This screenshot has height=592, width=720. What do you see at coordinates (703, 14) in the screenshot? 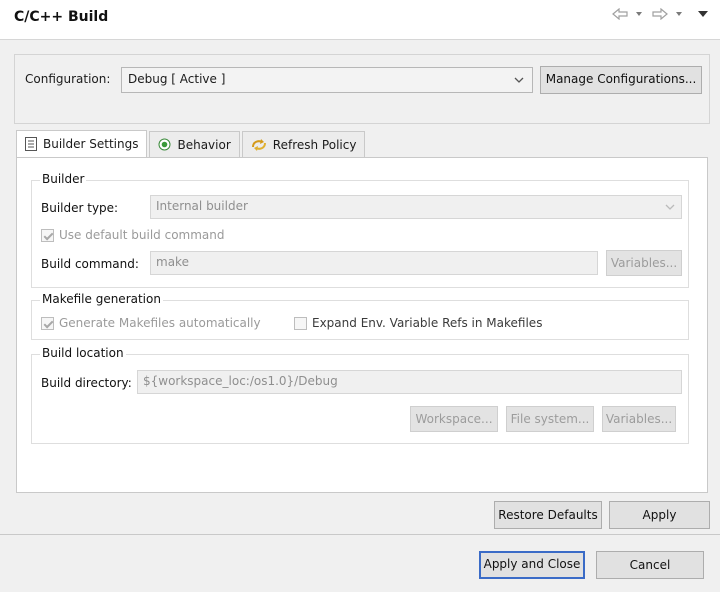
I see `view-menu-icon` at bounding box center [703, 14].